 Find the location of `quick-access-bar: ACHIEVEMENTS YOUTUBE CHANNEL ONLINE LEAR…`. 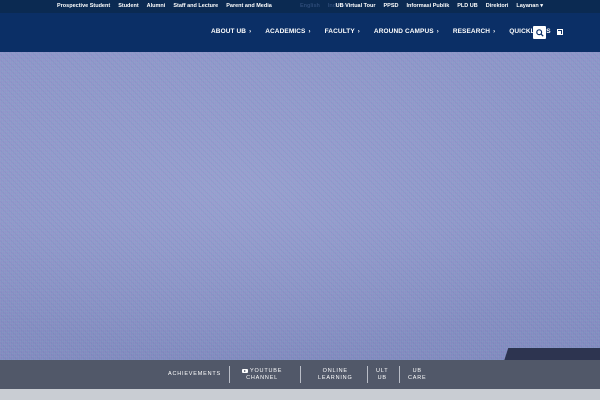

quick-access-bar: ACHIEVEMENTS YOUTUBE CHANNEL ONLINE LEAR… is located at coordinates (300, 374).